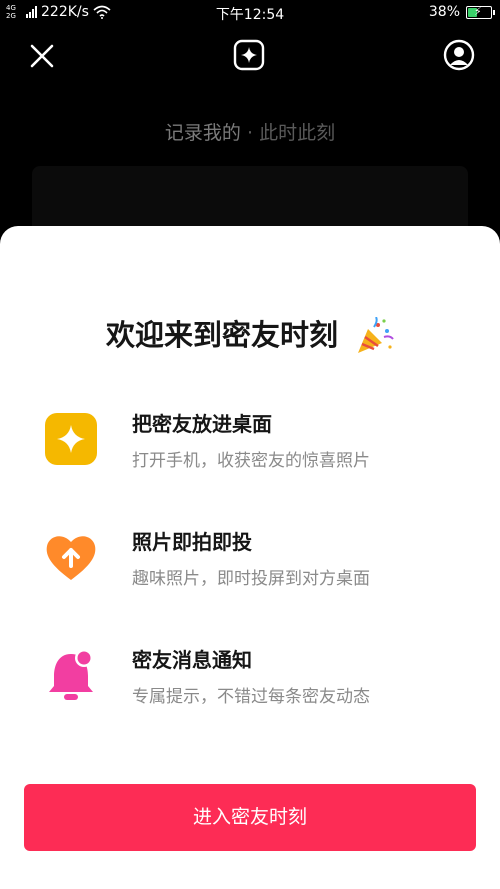 Image resolution: width=500 pixels, height=889 pixels. I want to click on charging-icon: ⚡, so click(478, 11).